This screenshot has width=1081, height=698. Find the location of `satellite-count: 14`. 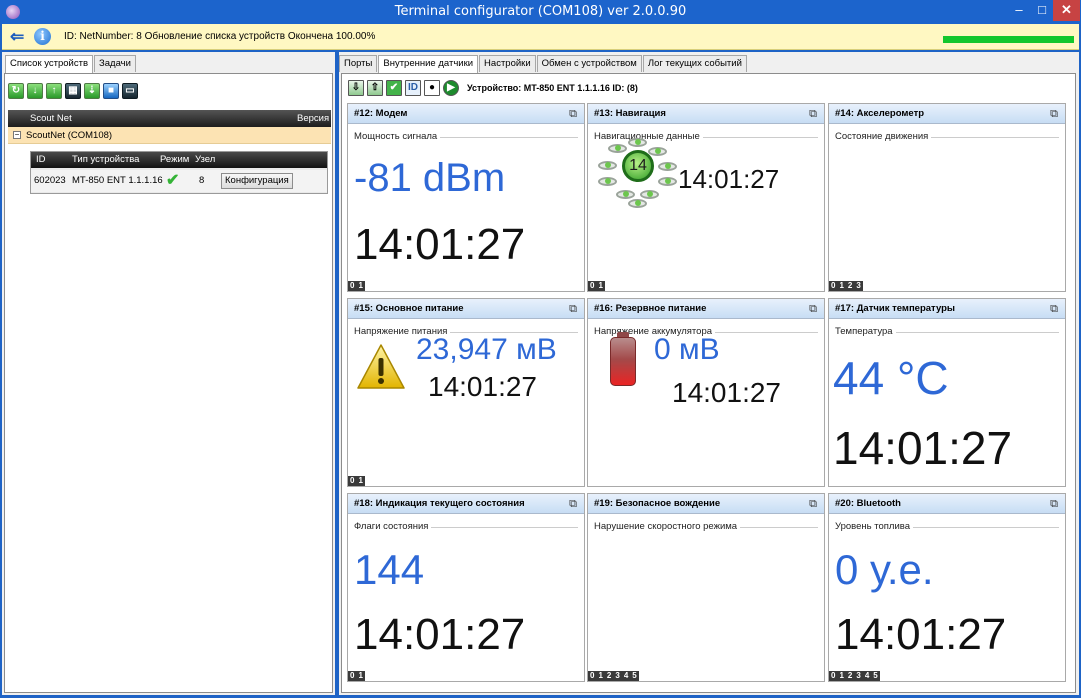

satellite-count: 14 is located at coordinates (638, 166).